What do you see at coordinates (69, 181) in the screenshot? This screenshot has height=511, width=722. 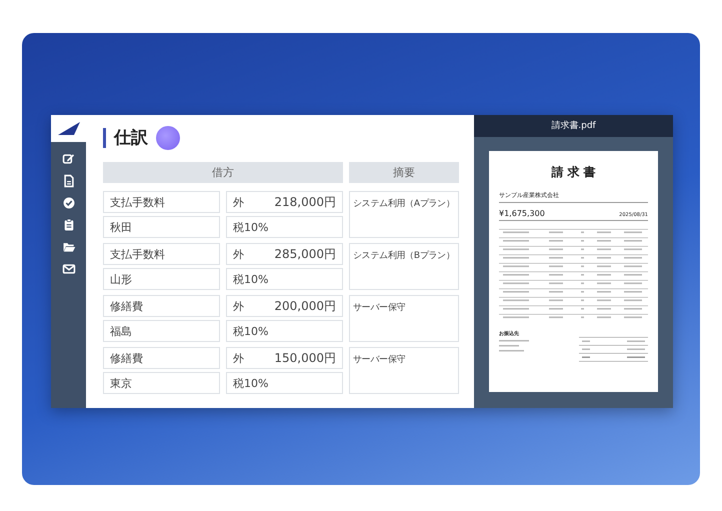 I see `document-icon` at bounding box center [69, 181].